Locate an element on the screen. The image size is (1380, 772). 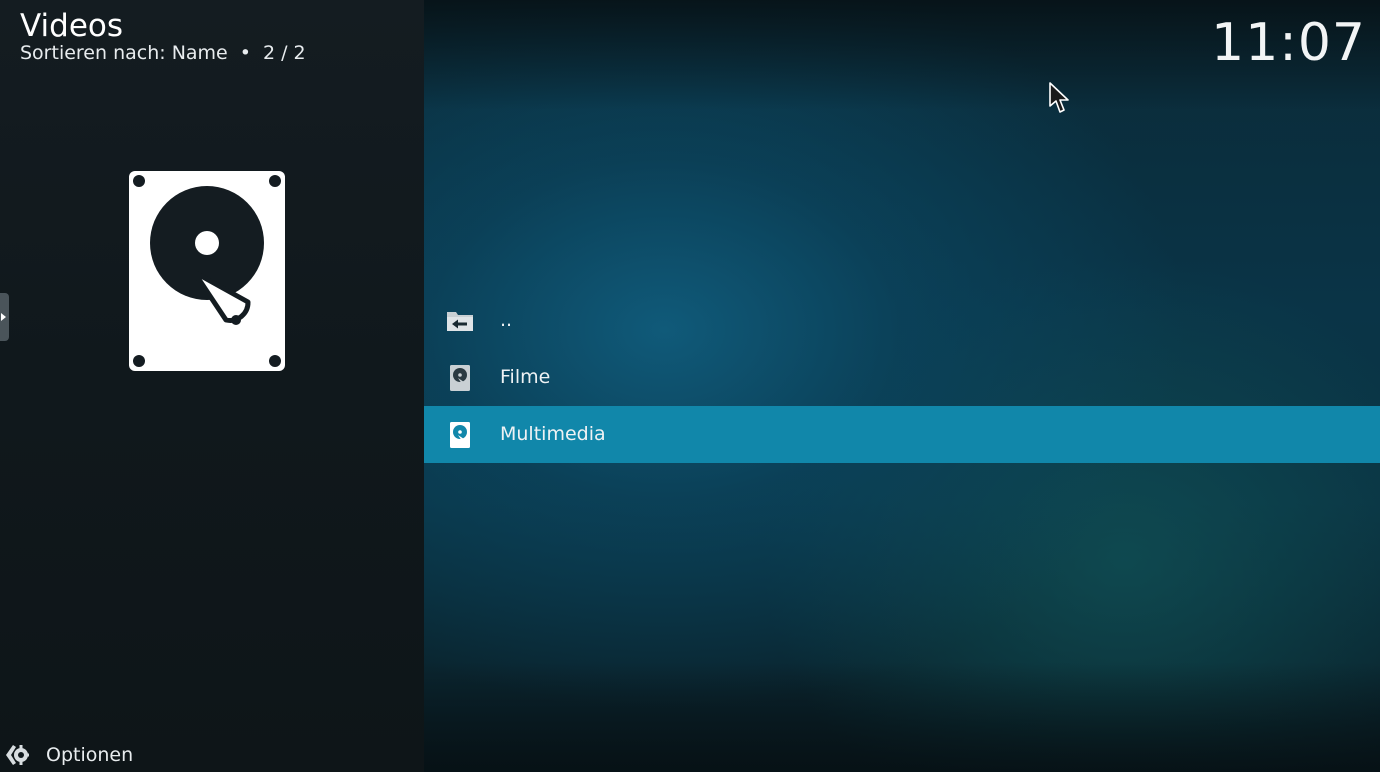
list-item-parent-folder: .. is located at coordinates (902, 320).